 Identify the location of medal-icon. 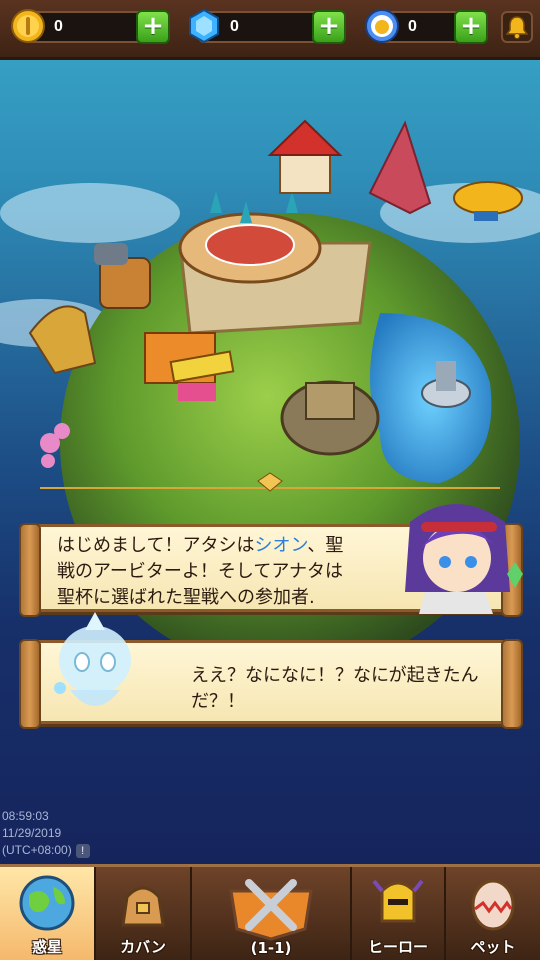
(382, 26).